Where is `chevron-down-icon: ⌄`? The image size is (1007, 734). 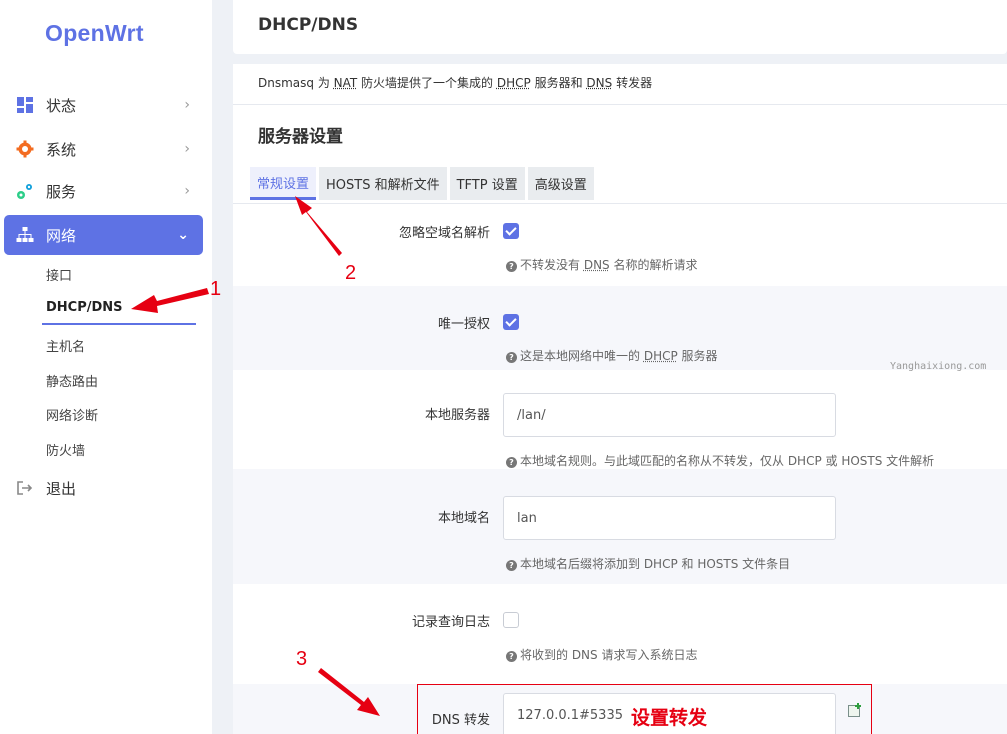 chevron-down-icon: ⌄ is located at coordinates (183, 235).